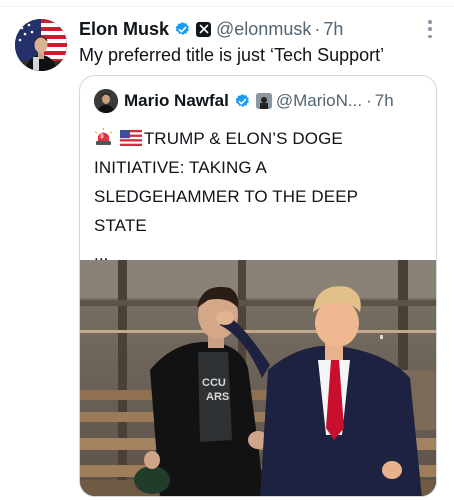 The image size is (454, 500). Describe the element at coordinates (204, 29) in the screenshot. I see `x-logo-icon` at that location.